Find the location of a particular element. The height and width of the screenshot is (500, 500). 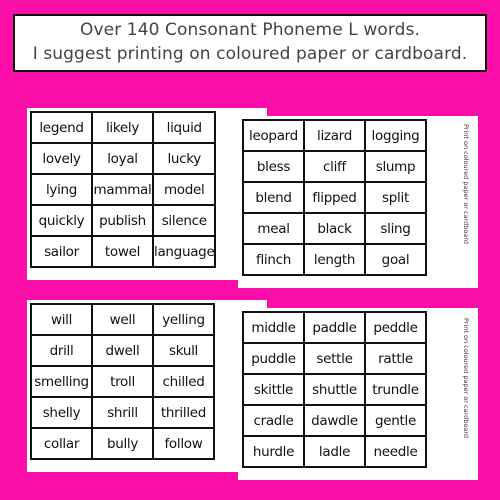

word-cell: shelly is located at coordinates (61, 412).